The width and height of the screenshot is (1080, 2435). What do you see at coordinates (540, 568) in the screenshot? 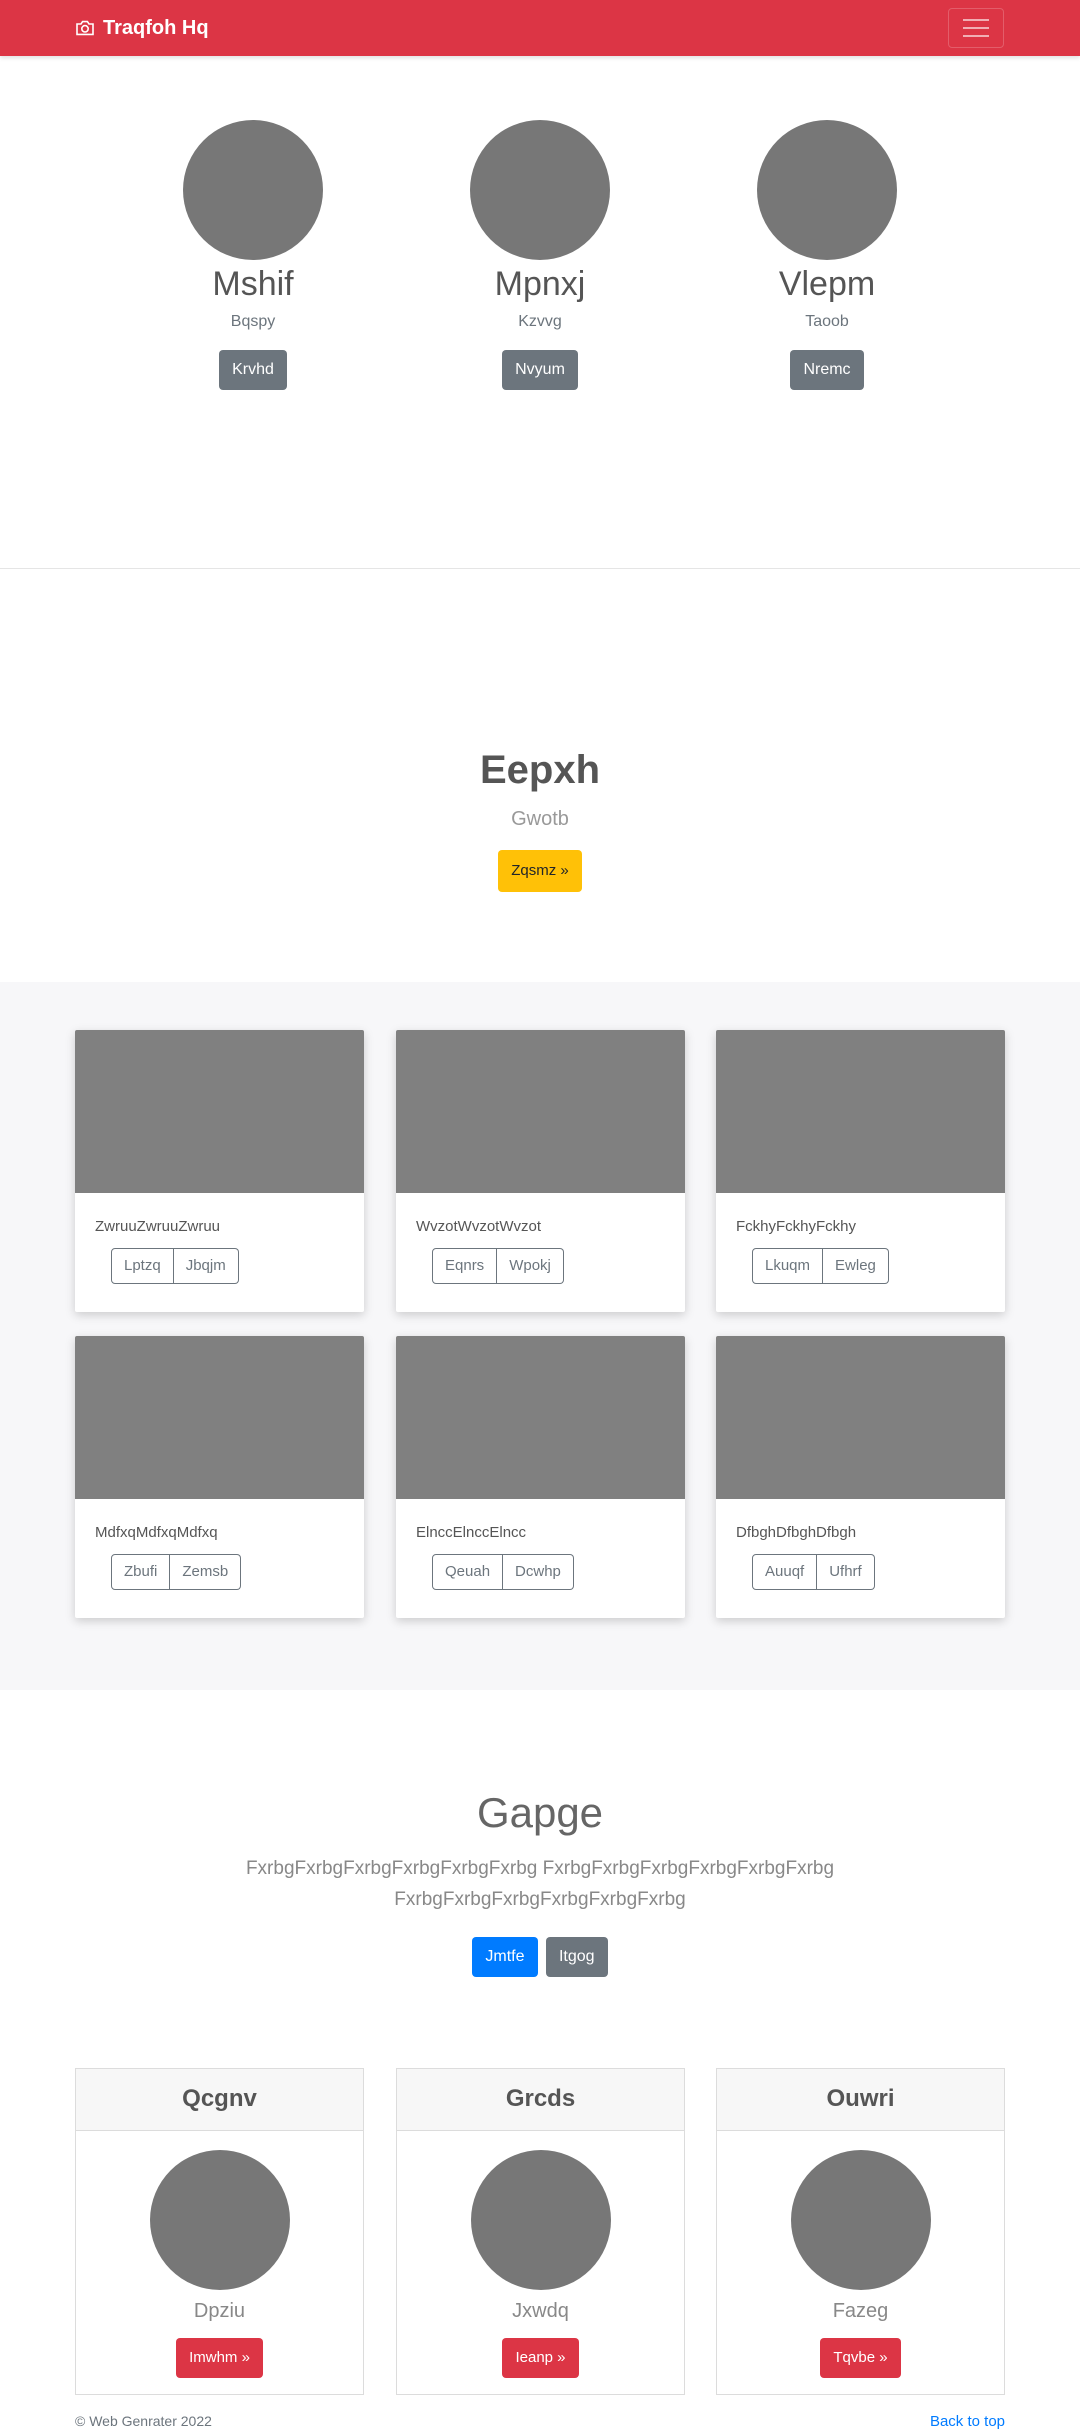
I see `section-divider` at bounding box center [540, 568].